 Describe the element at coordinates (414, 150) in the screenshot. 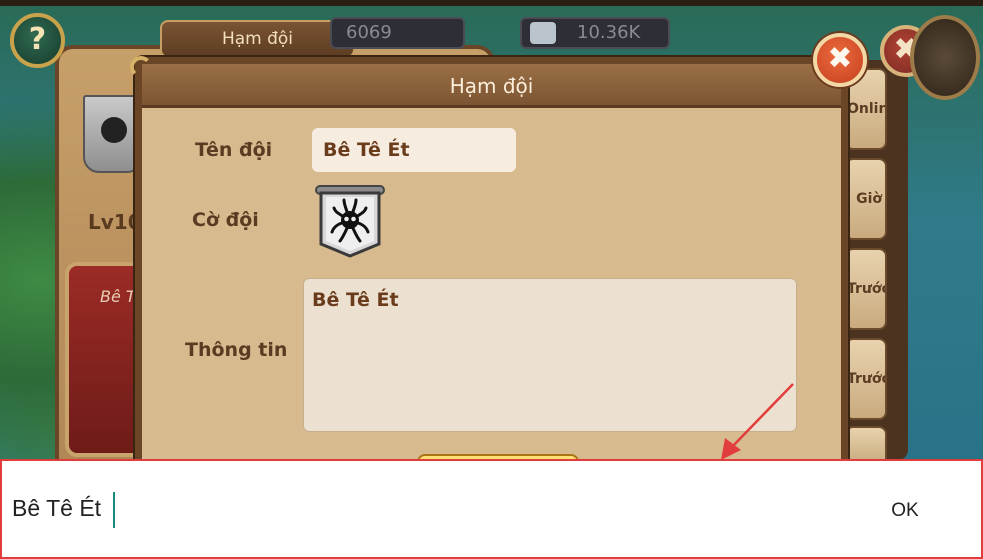

I see `team-name-input: Bê Tê Ét` at that location.